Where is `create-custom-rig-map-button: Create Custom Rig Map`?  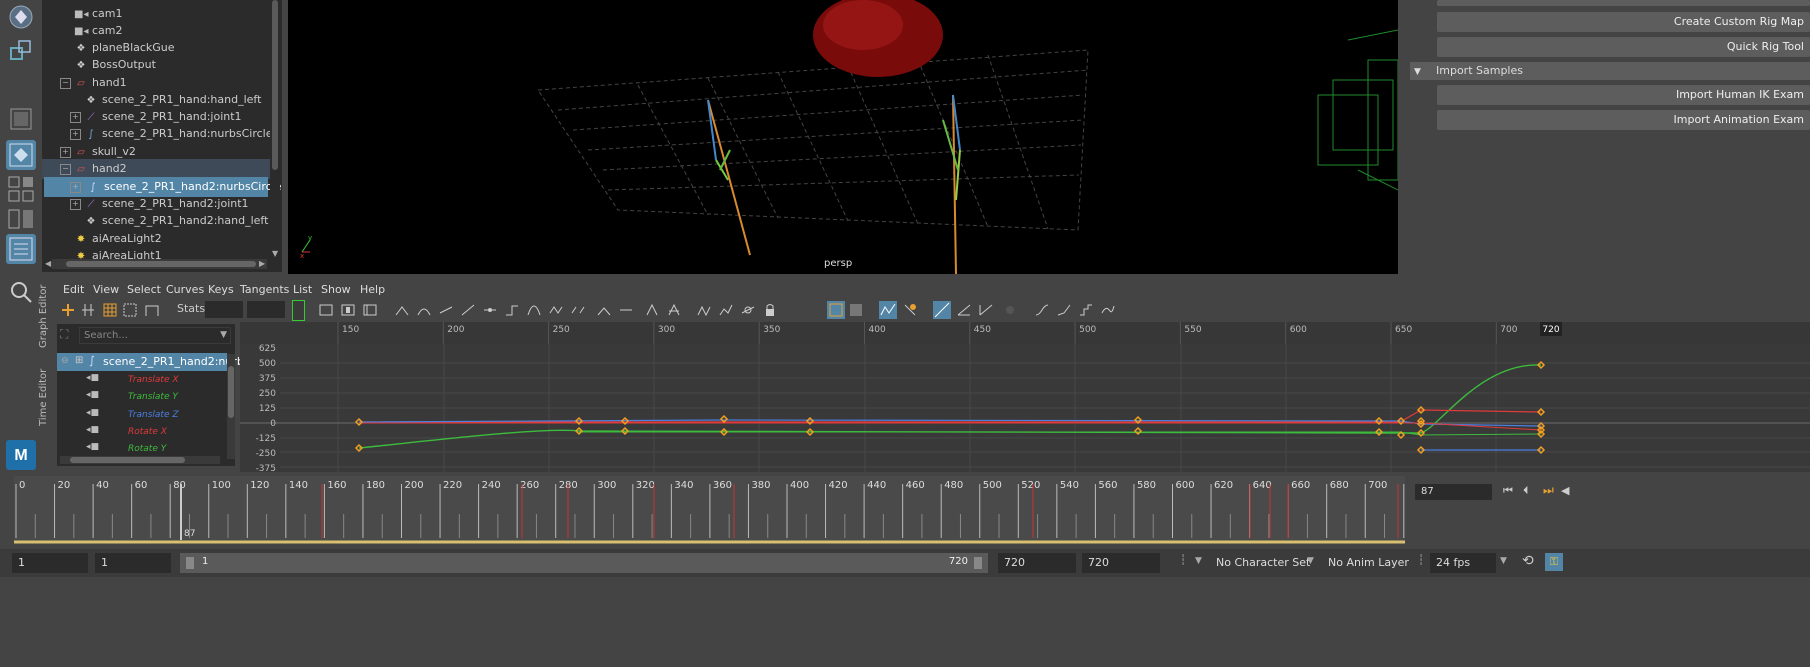
create-custom-rig-map-button: Create Custom Rig Map is located at coordinates (1623, 22).